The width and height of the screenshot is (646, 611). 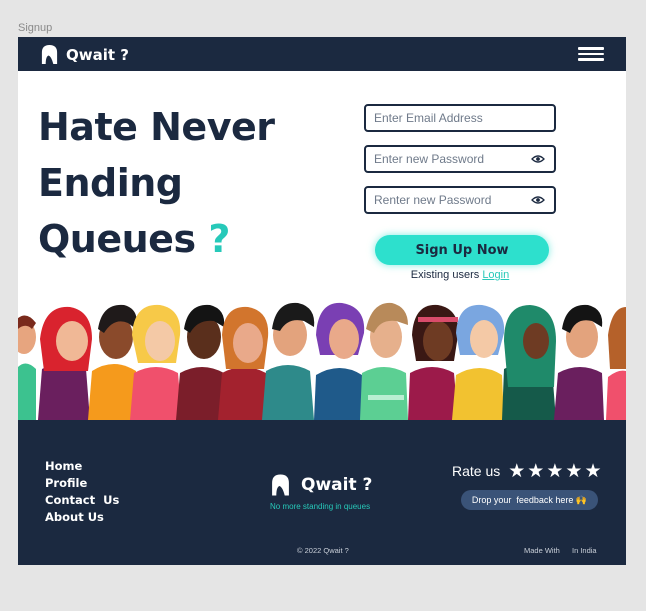 I want to click on existing-users-text: Existing users, so click(x=445, y=275).